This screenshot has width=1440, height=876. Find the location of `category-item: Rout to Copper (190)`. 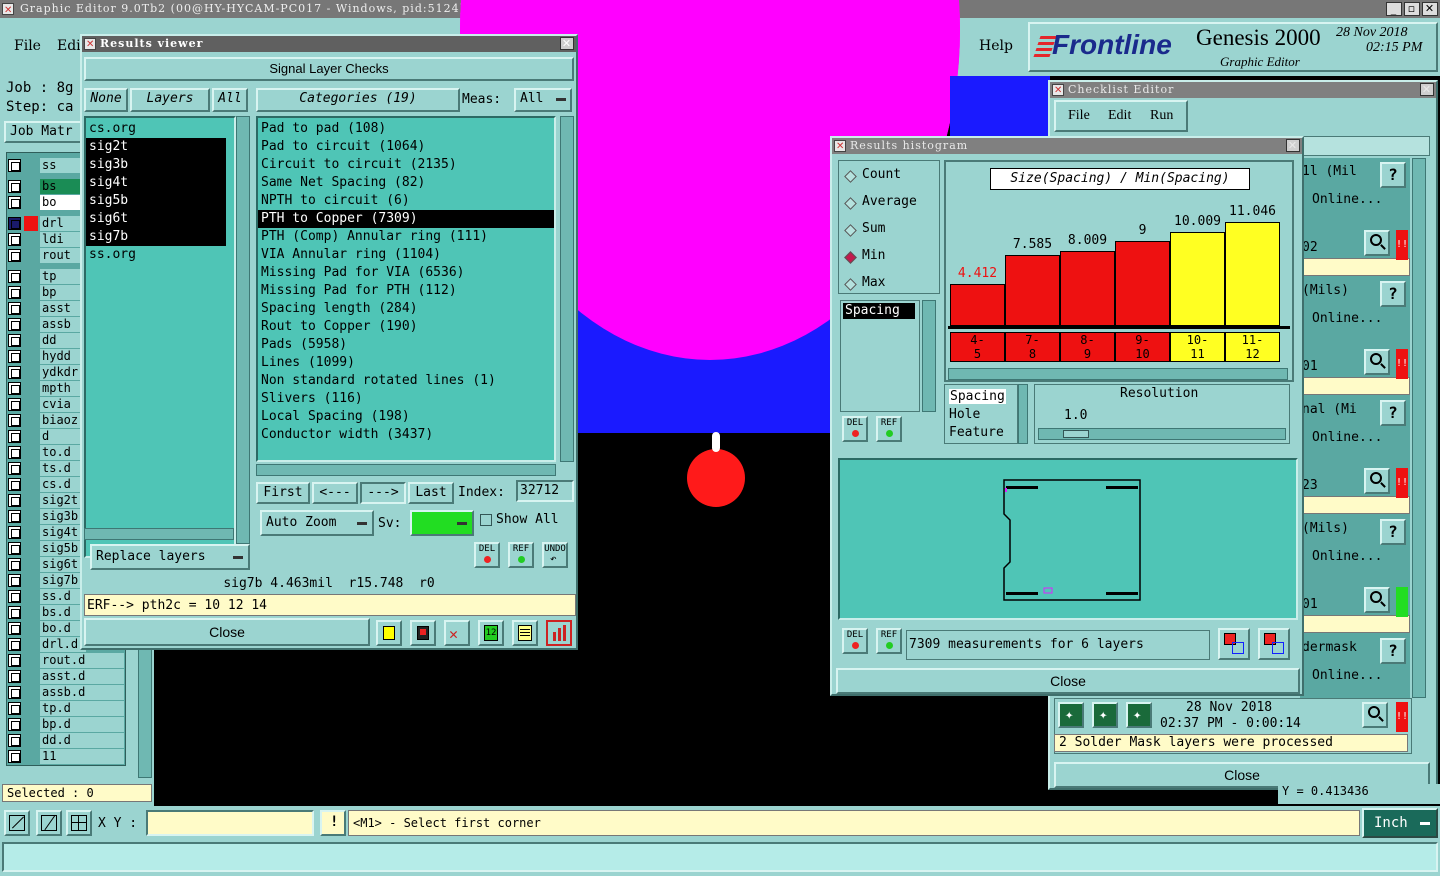

category-item: Rout to Copper (190) is located at coordinates (406, 327).